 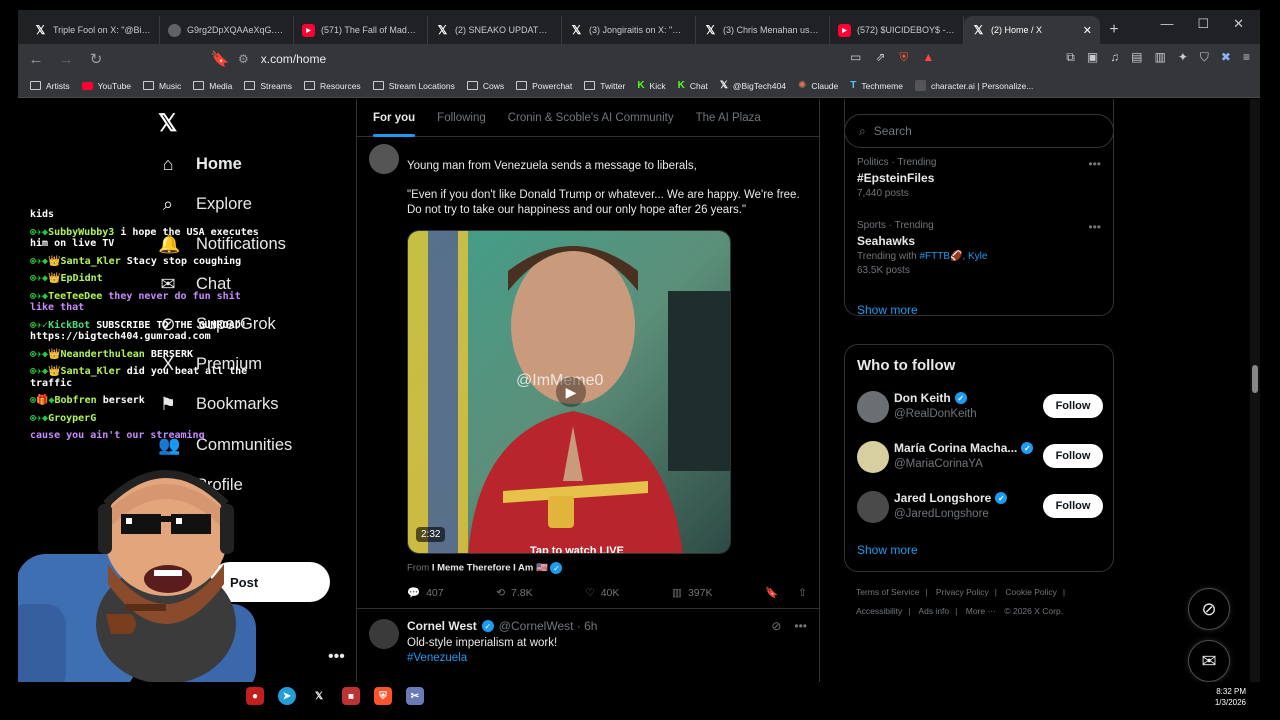 What do you see at coordinates (162, 86) in the screenshot?
I see `bookmark-music: Music` at bounding box center [162, 86].